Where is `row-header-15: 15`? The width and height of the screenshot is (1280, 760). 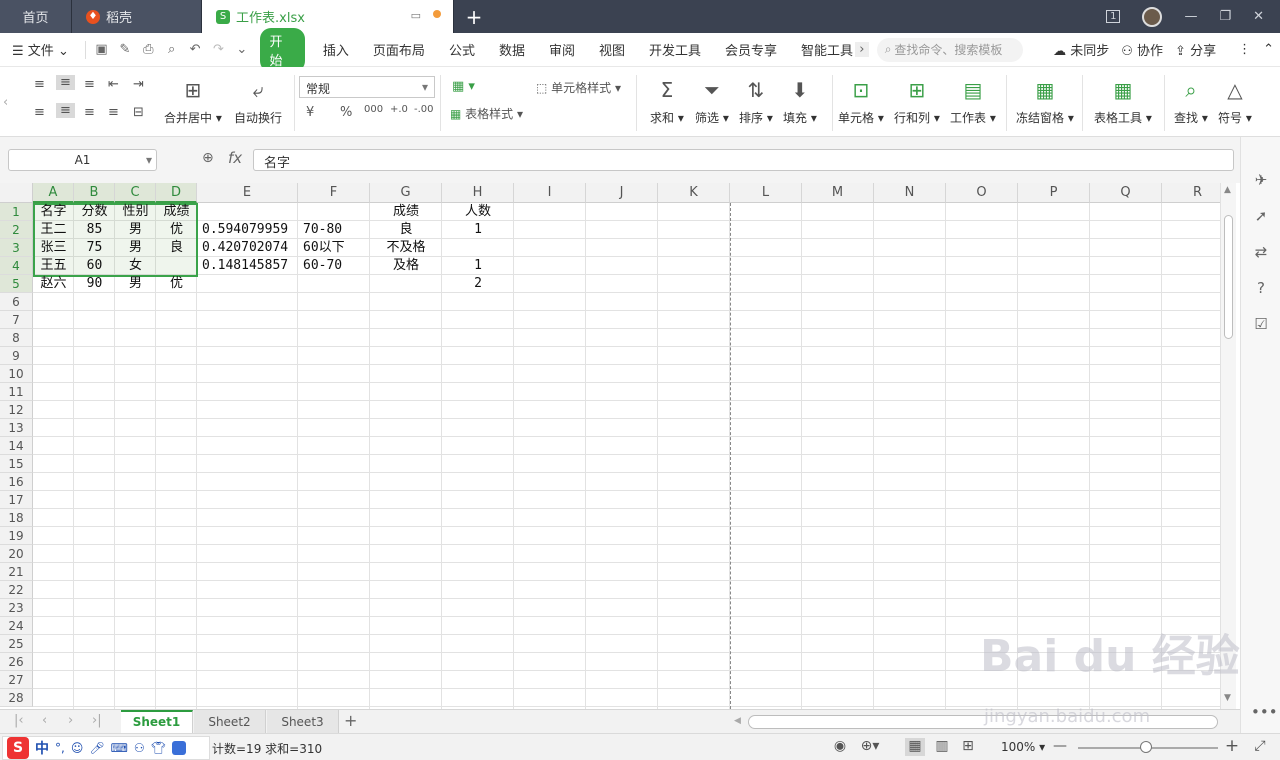
row-header-15: 15 is located at coordinates (16, 464).